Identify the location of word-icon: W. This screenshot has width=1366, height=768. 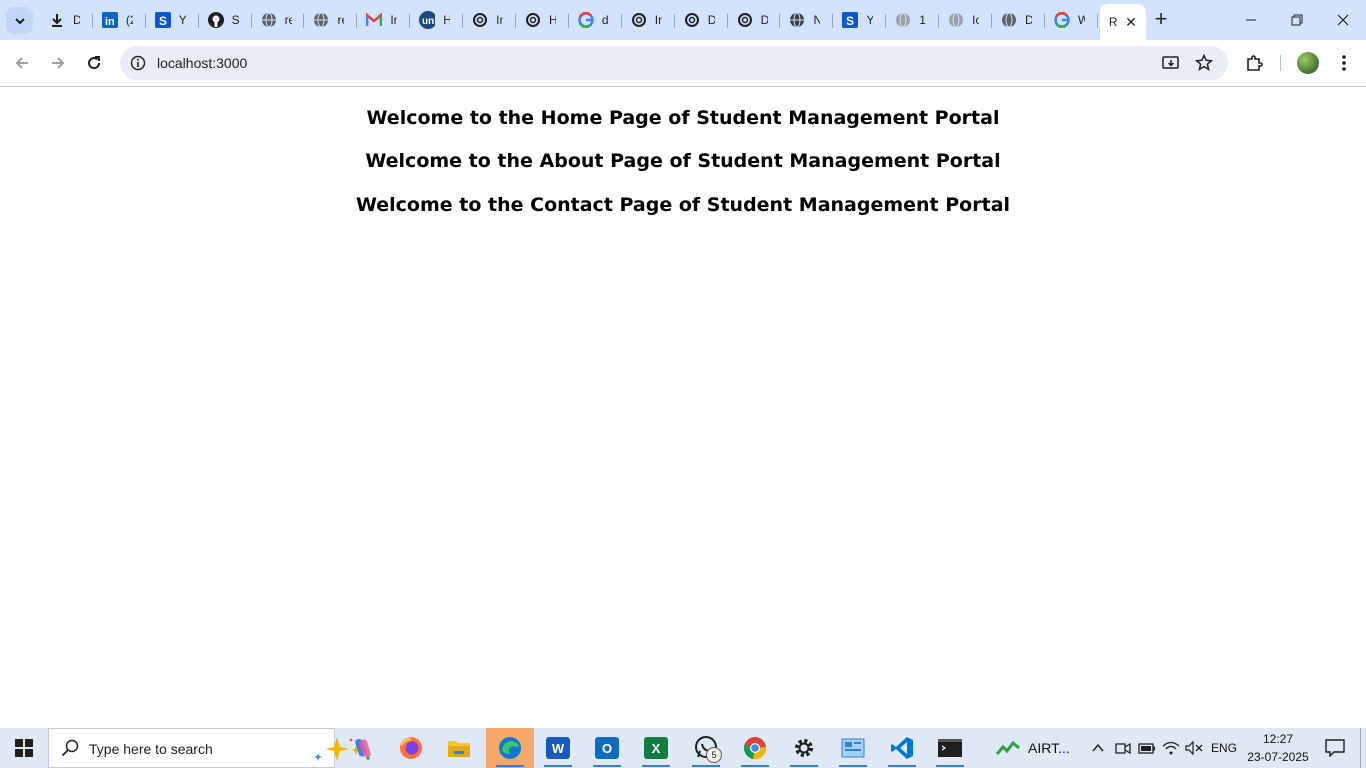
(558, 748).